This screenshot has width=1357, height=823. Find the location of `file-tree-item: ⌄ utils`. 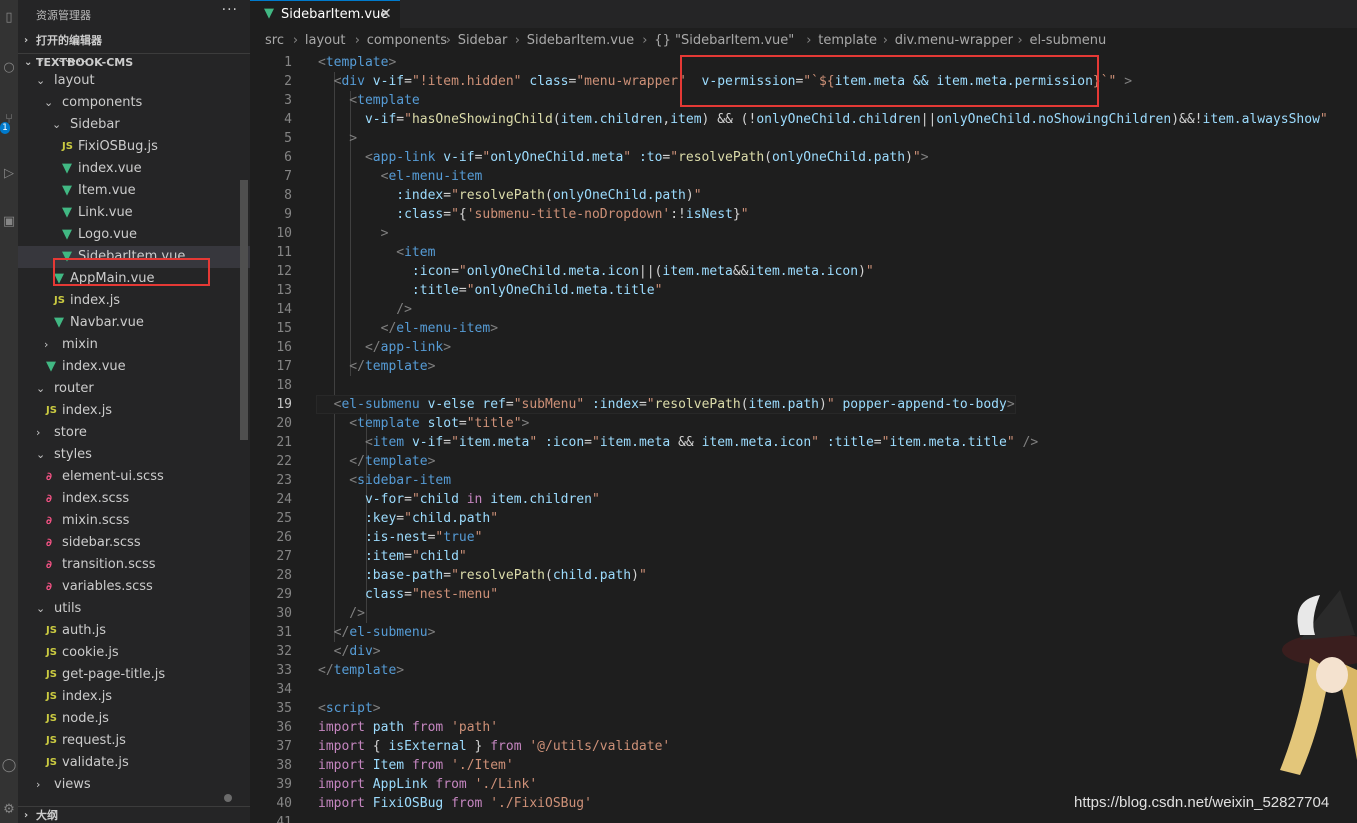

file-tree-item: ⌄ utils is located at coordinates (134, 609).